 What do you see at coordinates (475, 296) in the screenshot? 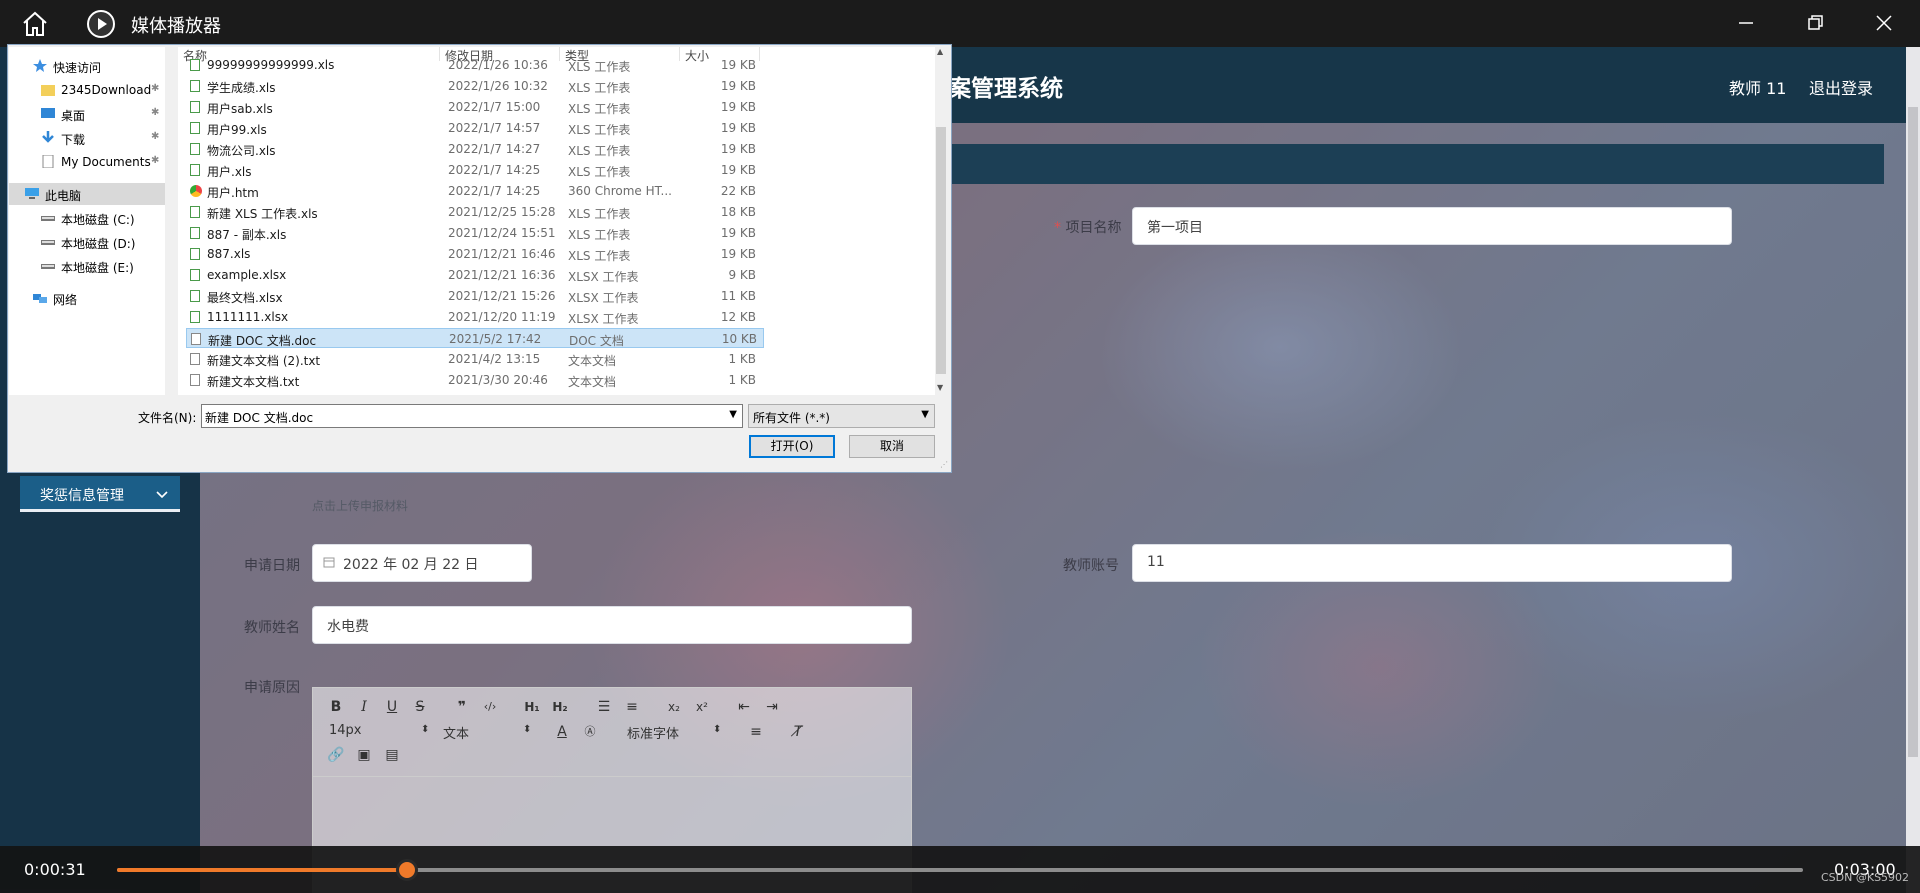
I see `file-row: 最终文档.xlsx 2021/12/21 15:26 XLSX 工作表 11 KB` at bounding box center [475, 296].